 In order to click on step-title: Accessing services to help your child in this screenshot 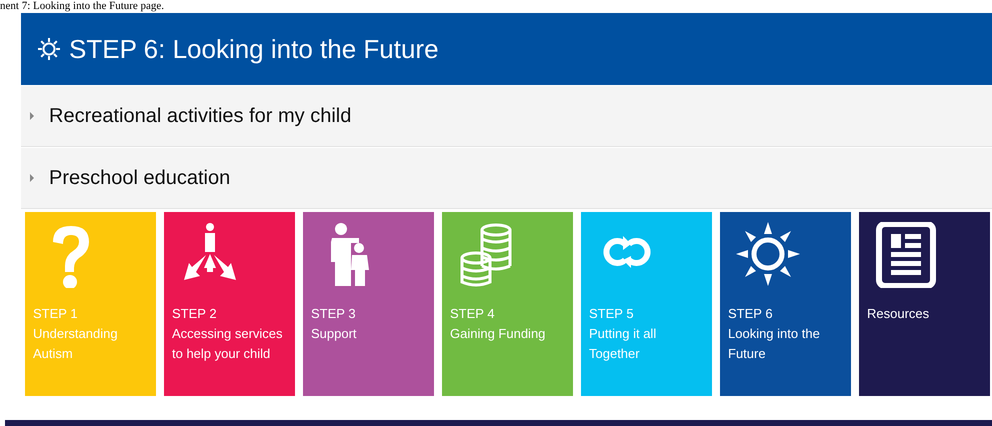, I will do `click(228, 344)`.